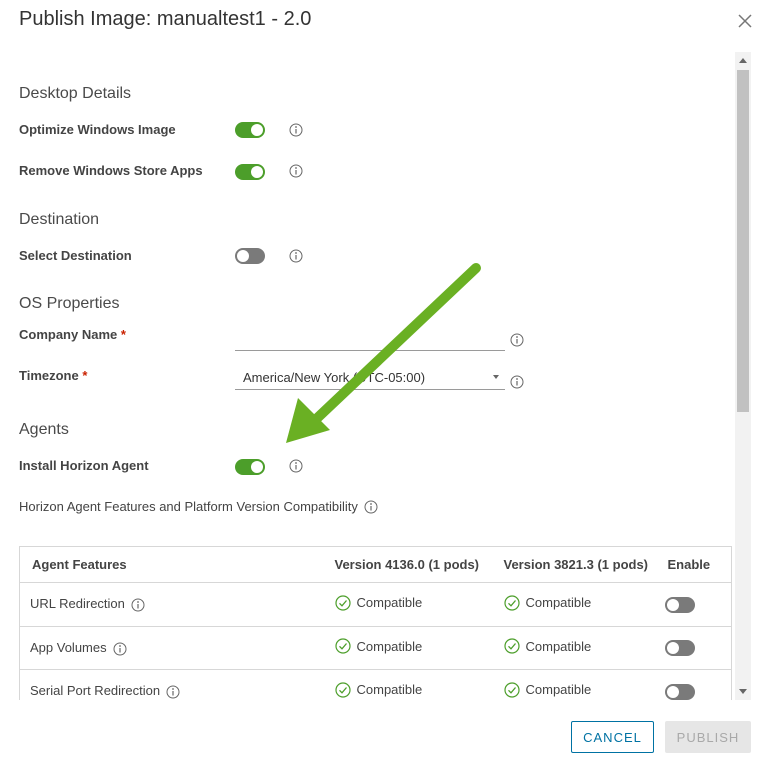 The height and width of the screenshot is (764, 759). I want to click on column-header: Agent Features, so click(172, 564).